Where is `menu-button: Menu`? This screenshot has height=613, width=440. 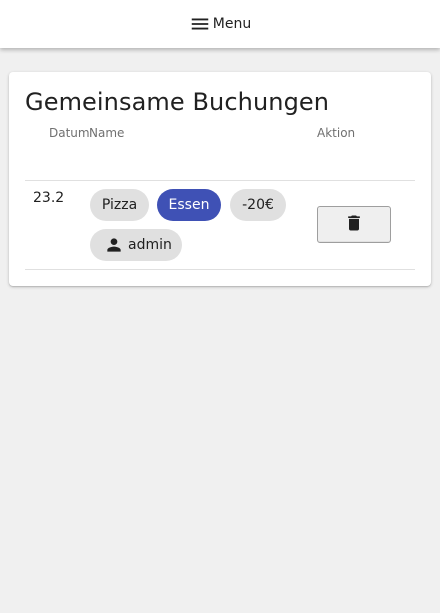 menu-button: Menu is located at coordinates (220, 24).